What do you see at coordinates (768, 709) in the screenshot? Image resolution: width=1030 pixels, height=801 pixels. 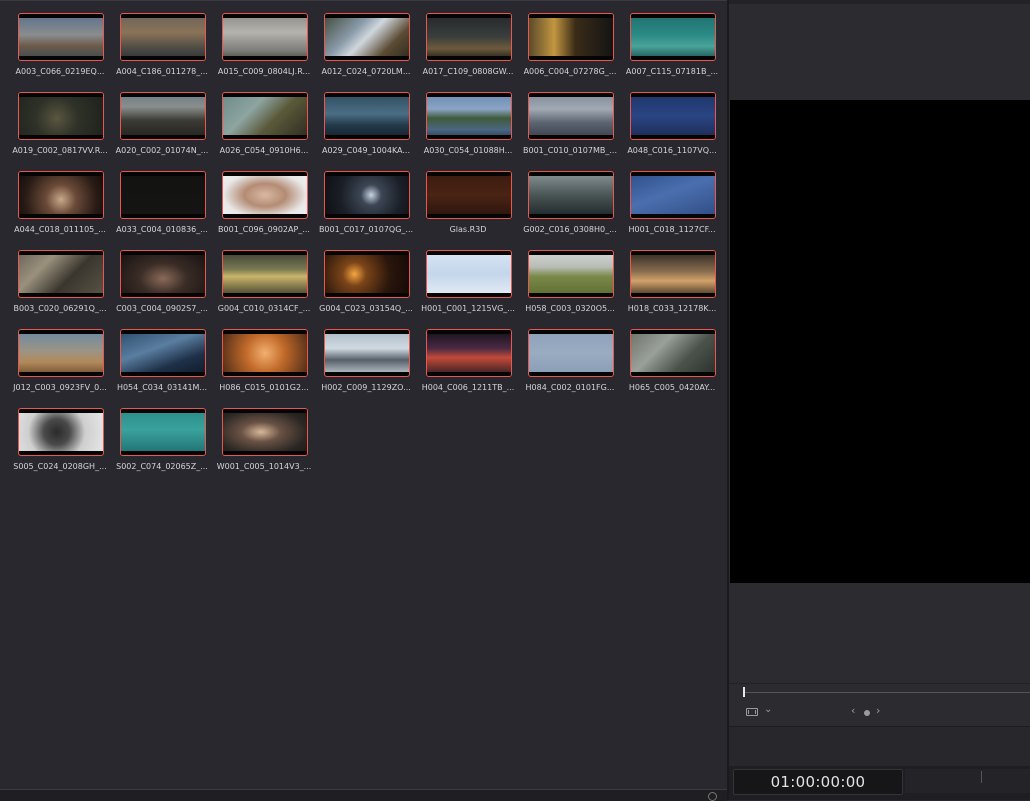 I see `chevron-down-icon: ⌄` at bounding box center [768, 709].